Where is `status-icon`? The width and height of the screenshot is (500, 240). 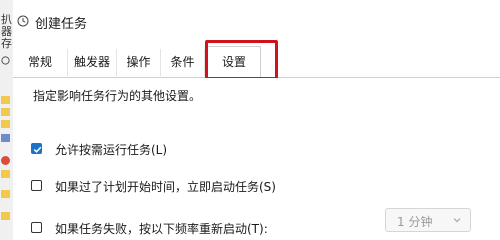 status-icon is located at coordinates (5, 160).